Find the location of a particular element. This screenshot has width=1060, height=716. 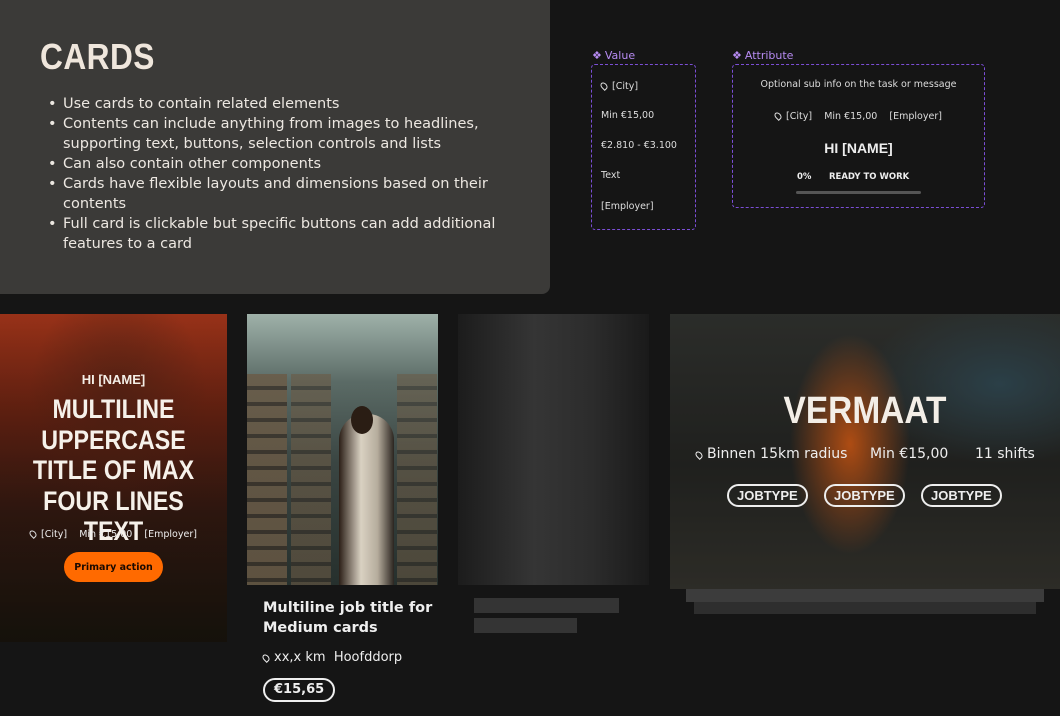

value-text: Text is located at coordinates (611, 175).